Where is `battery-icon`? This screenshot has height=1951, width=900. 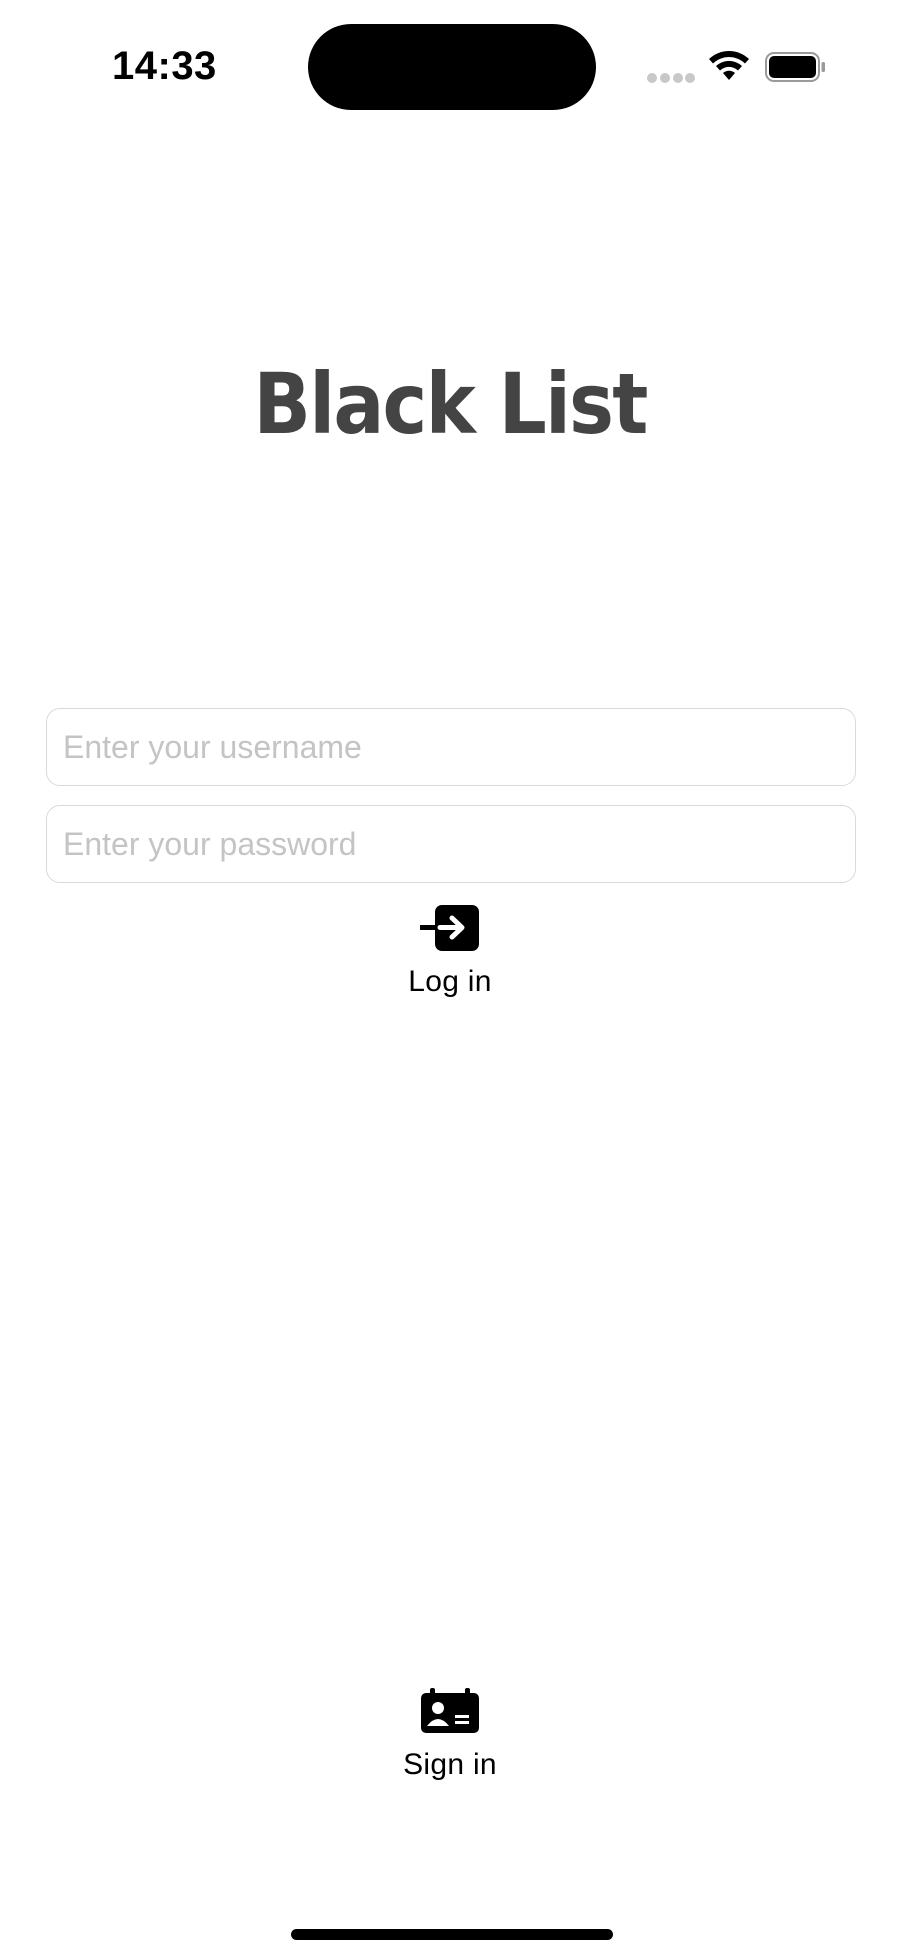 battery-icon is located at coordinates (795, 67).